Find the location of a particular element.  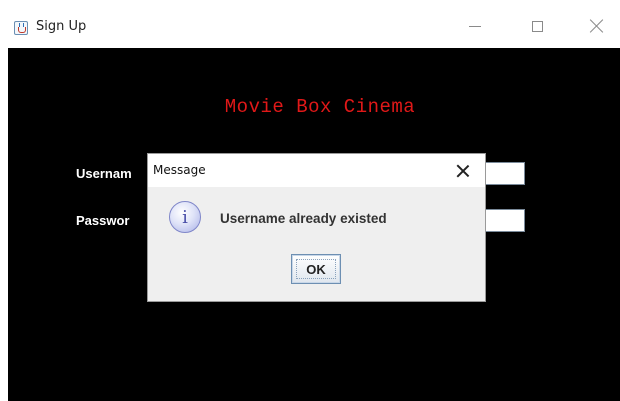

window-titlebar: Sign Up is located at coordinates (310, 24).